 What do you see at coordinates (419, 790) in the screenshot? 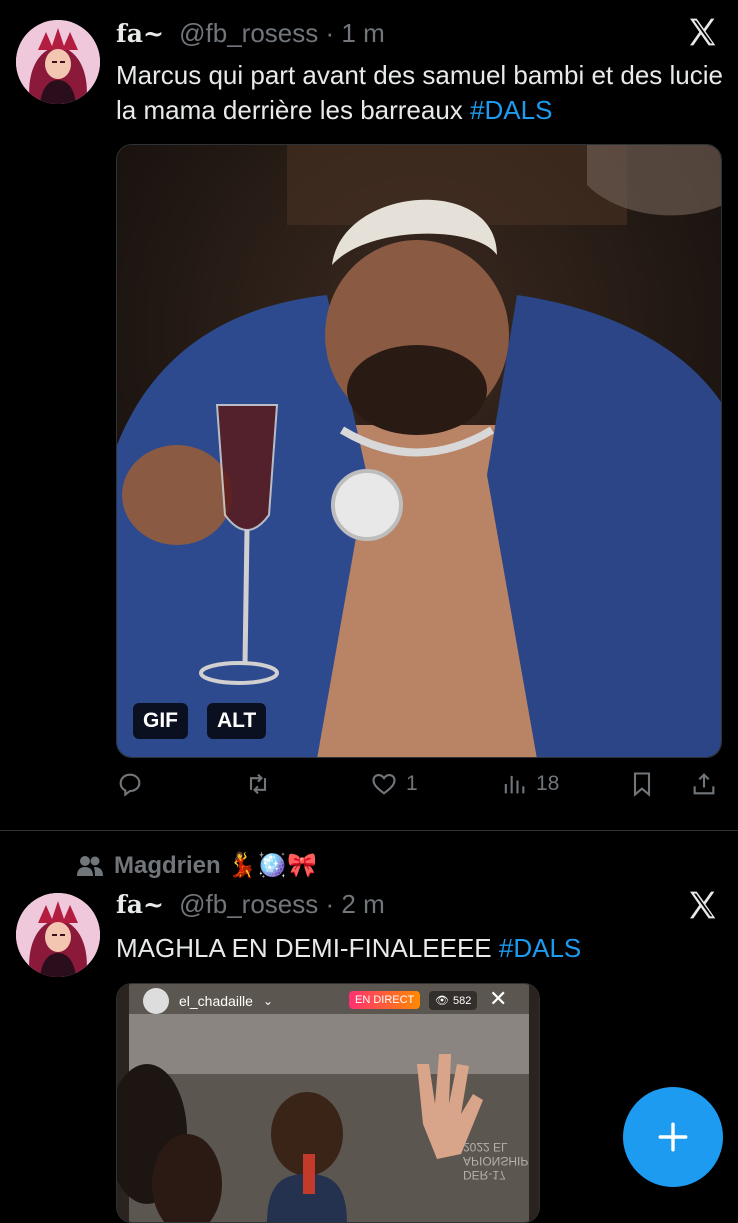
I see `action-bar: 1 18` at bounding box center [419, 790].